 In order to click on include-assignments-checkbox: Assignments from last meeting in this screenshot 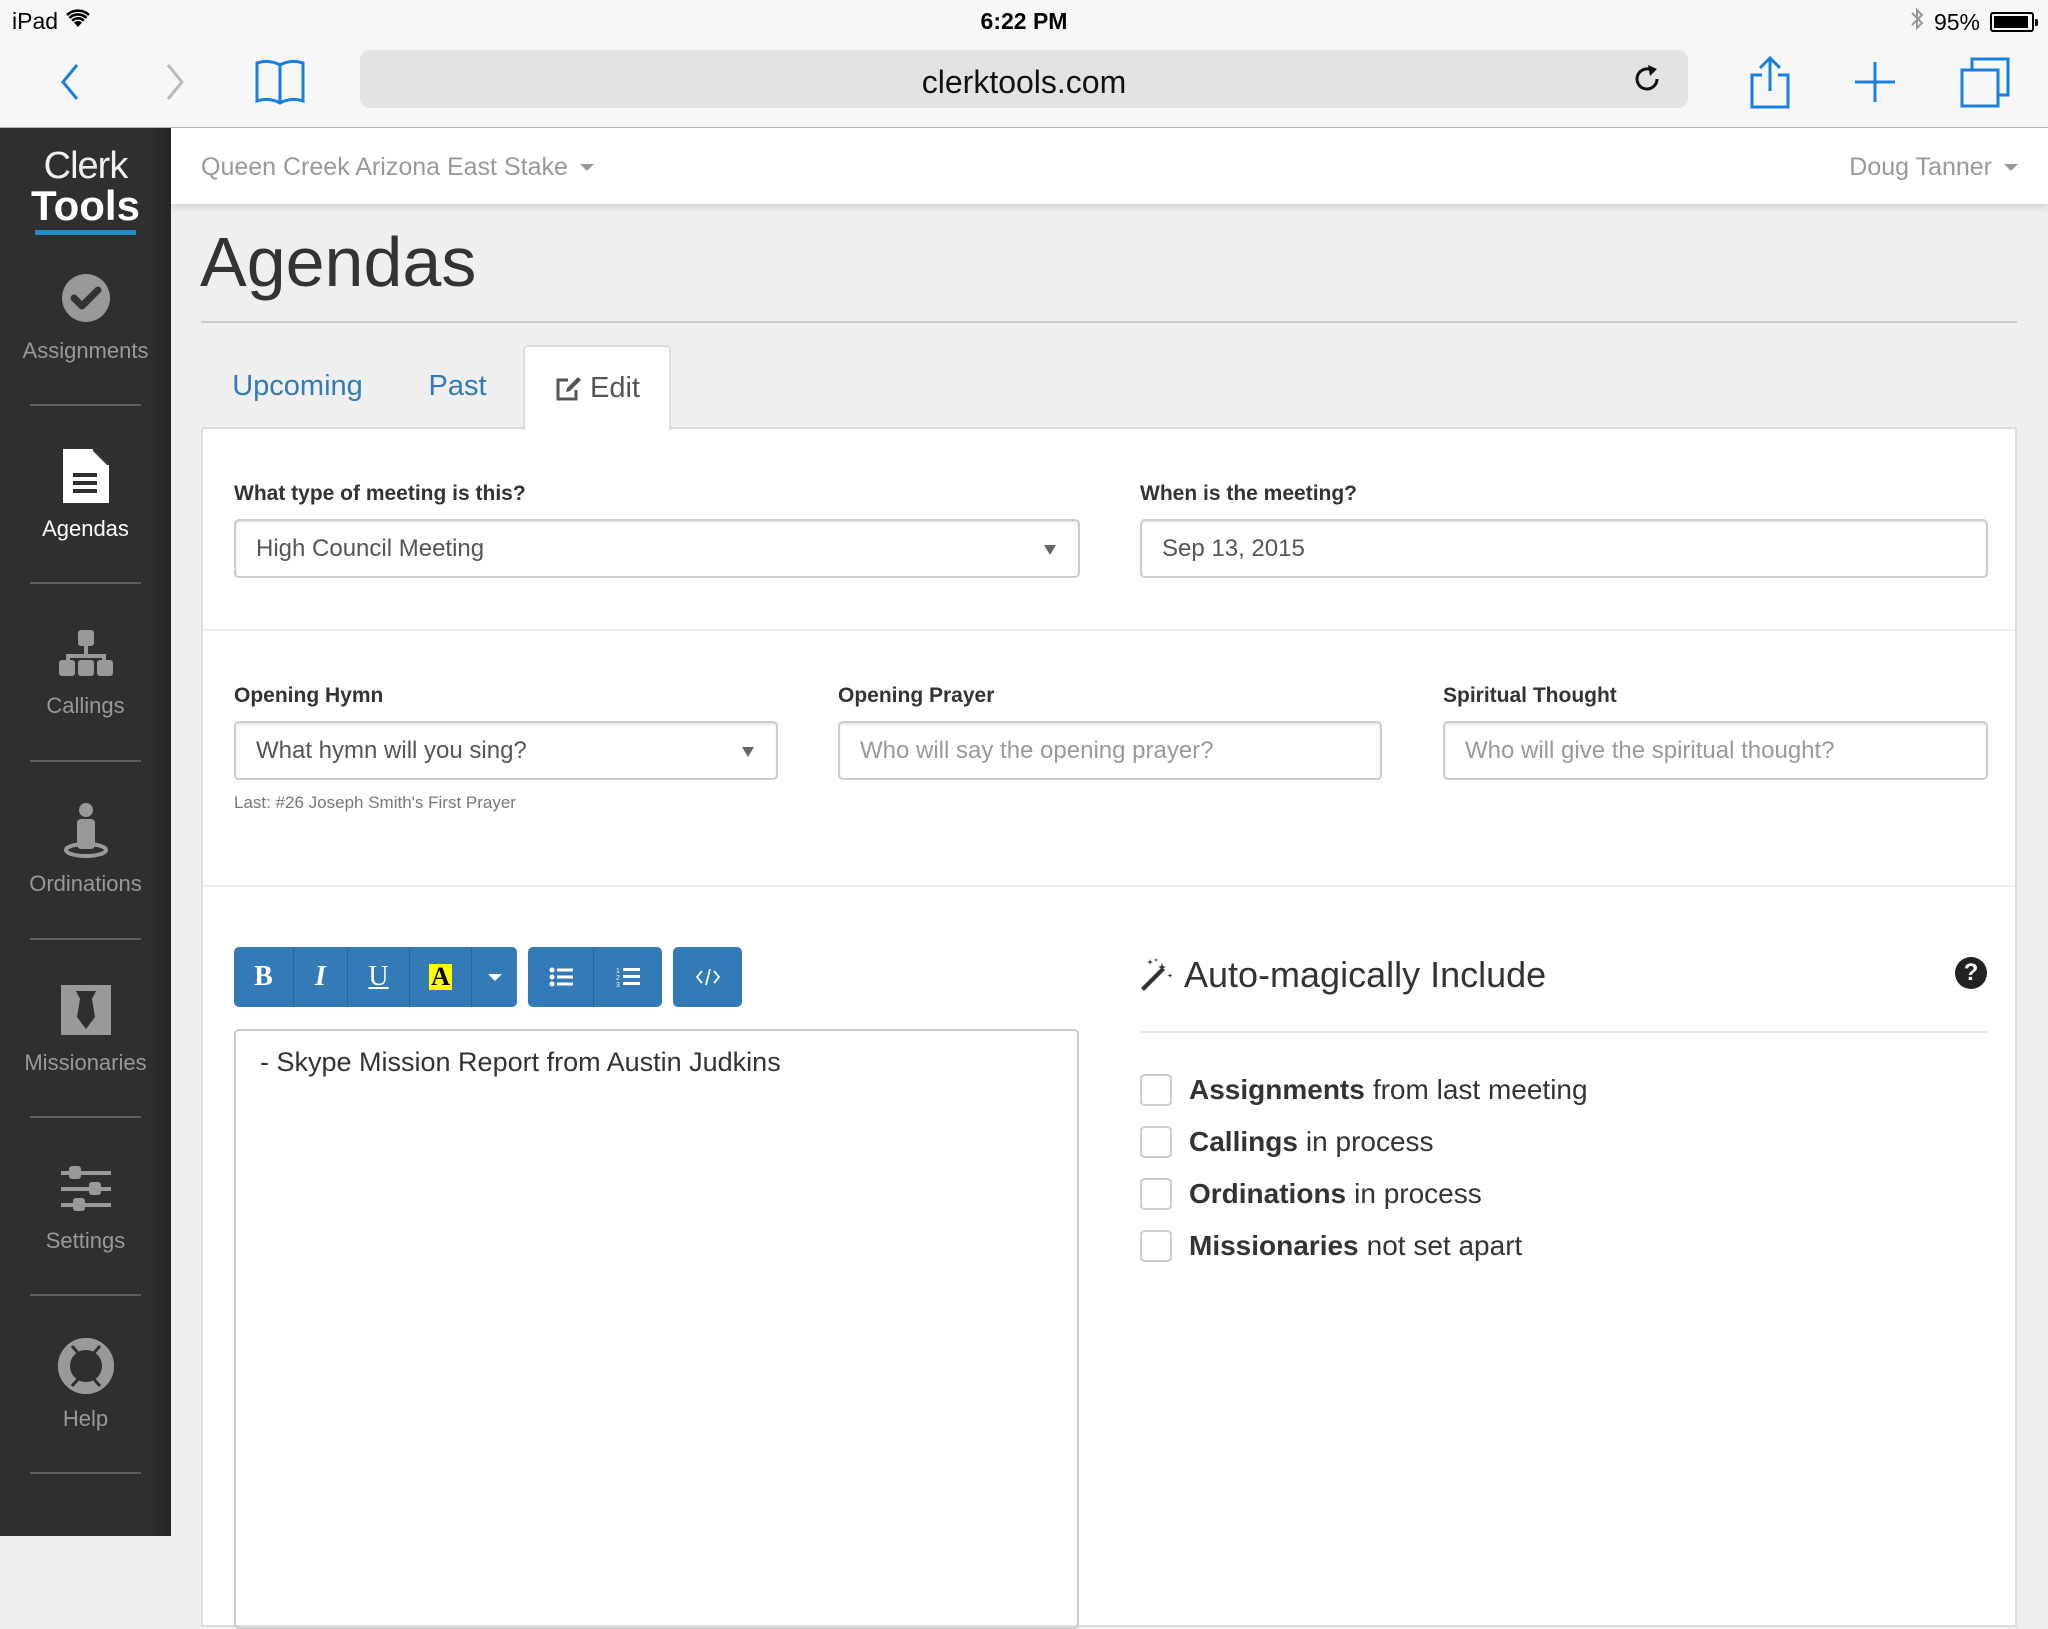, I will do `click(1364, 1090)`.